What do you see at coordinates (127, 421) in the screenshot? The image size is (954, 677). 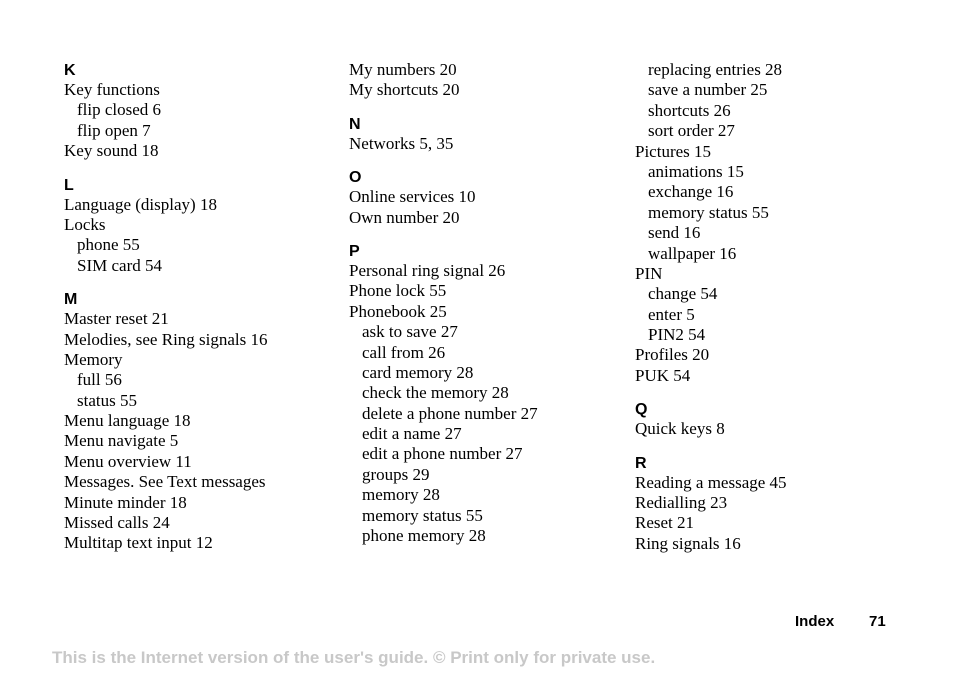 I see `index-entry: Menu language 18` at bounding box center [127, 421].